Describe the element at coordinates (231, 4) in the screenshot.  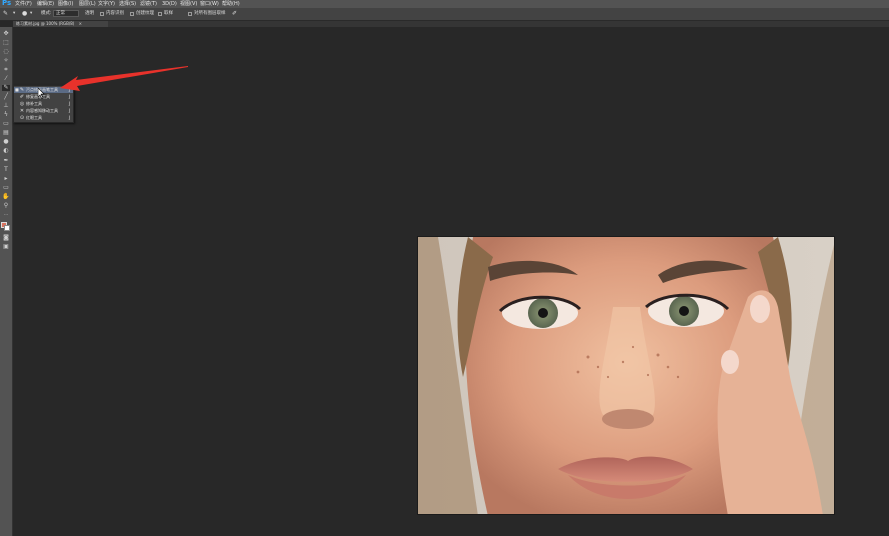
I see `menu-help: 帮助(H)` at that location.